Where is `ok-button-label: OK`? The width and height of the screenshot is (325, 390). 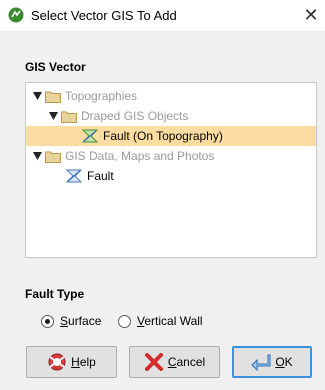 ok-button-label: OK is located at coordinates (284, 362).